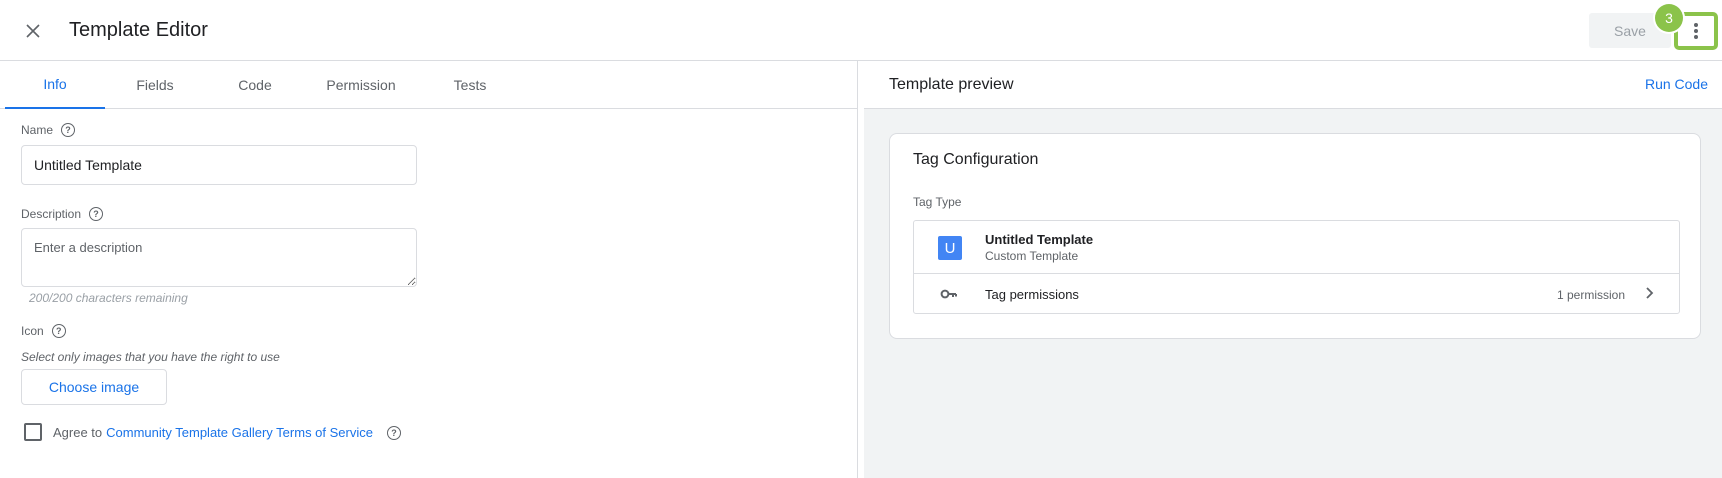 This screenshot has width=1722, height=478. Describe the element at coordinates (1696, 31) in the screenshot. I see `more-vert-icon` at that location.